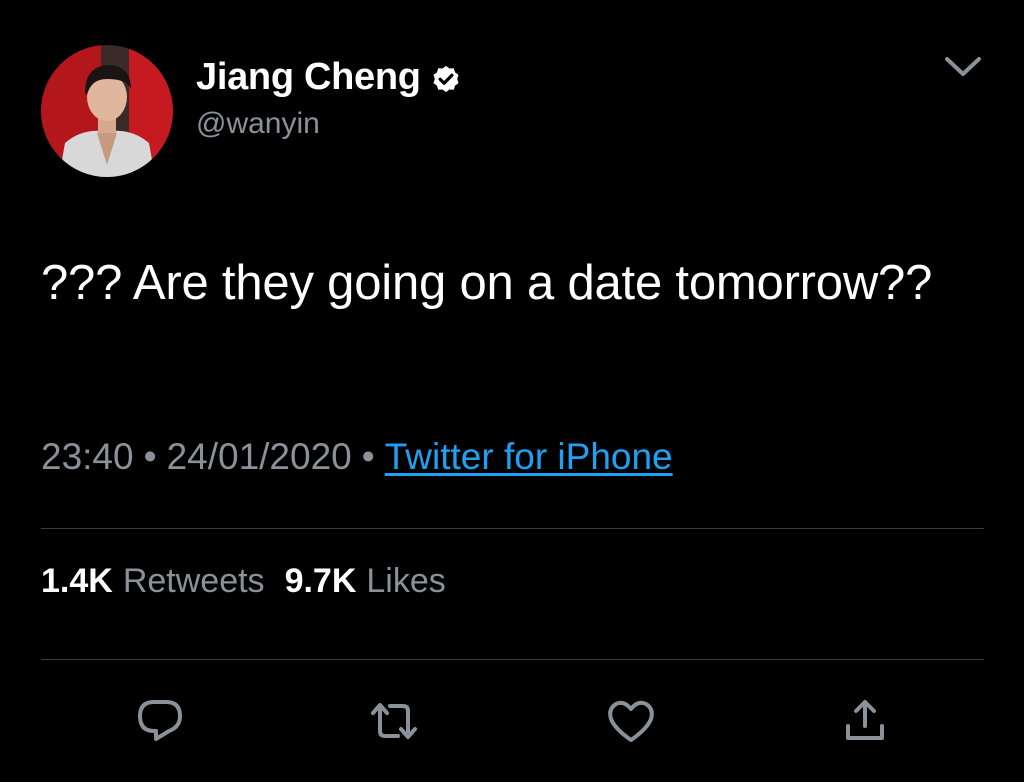 Image resolution: width=1024 pixels, height=782 pixels. I want to click on user-handle: @wanyin, so click(258, 124).